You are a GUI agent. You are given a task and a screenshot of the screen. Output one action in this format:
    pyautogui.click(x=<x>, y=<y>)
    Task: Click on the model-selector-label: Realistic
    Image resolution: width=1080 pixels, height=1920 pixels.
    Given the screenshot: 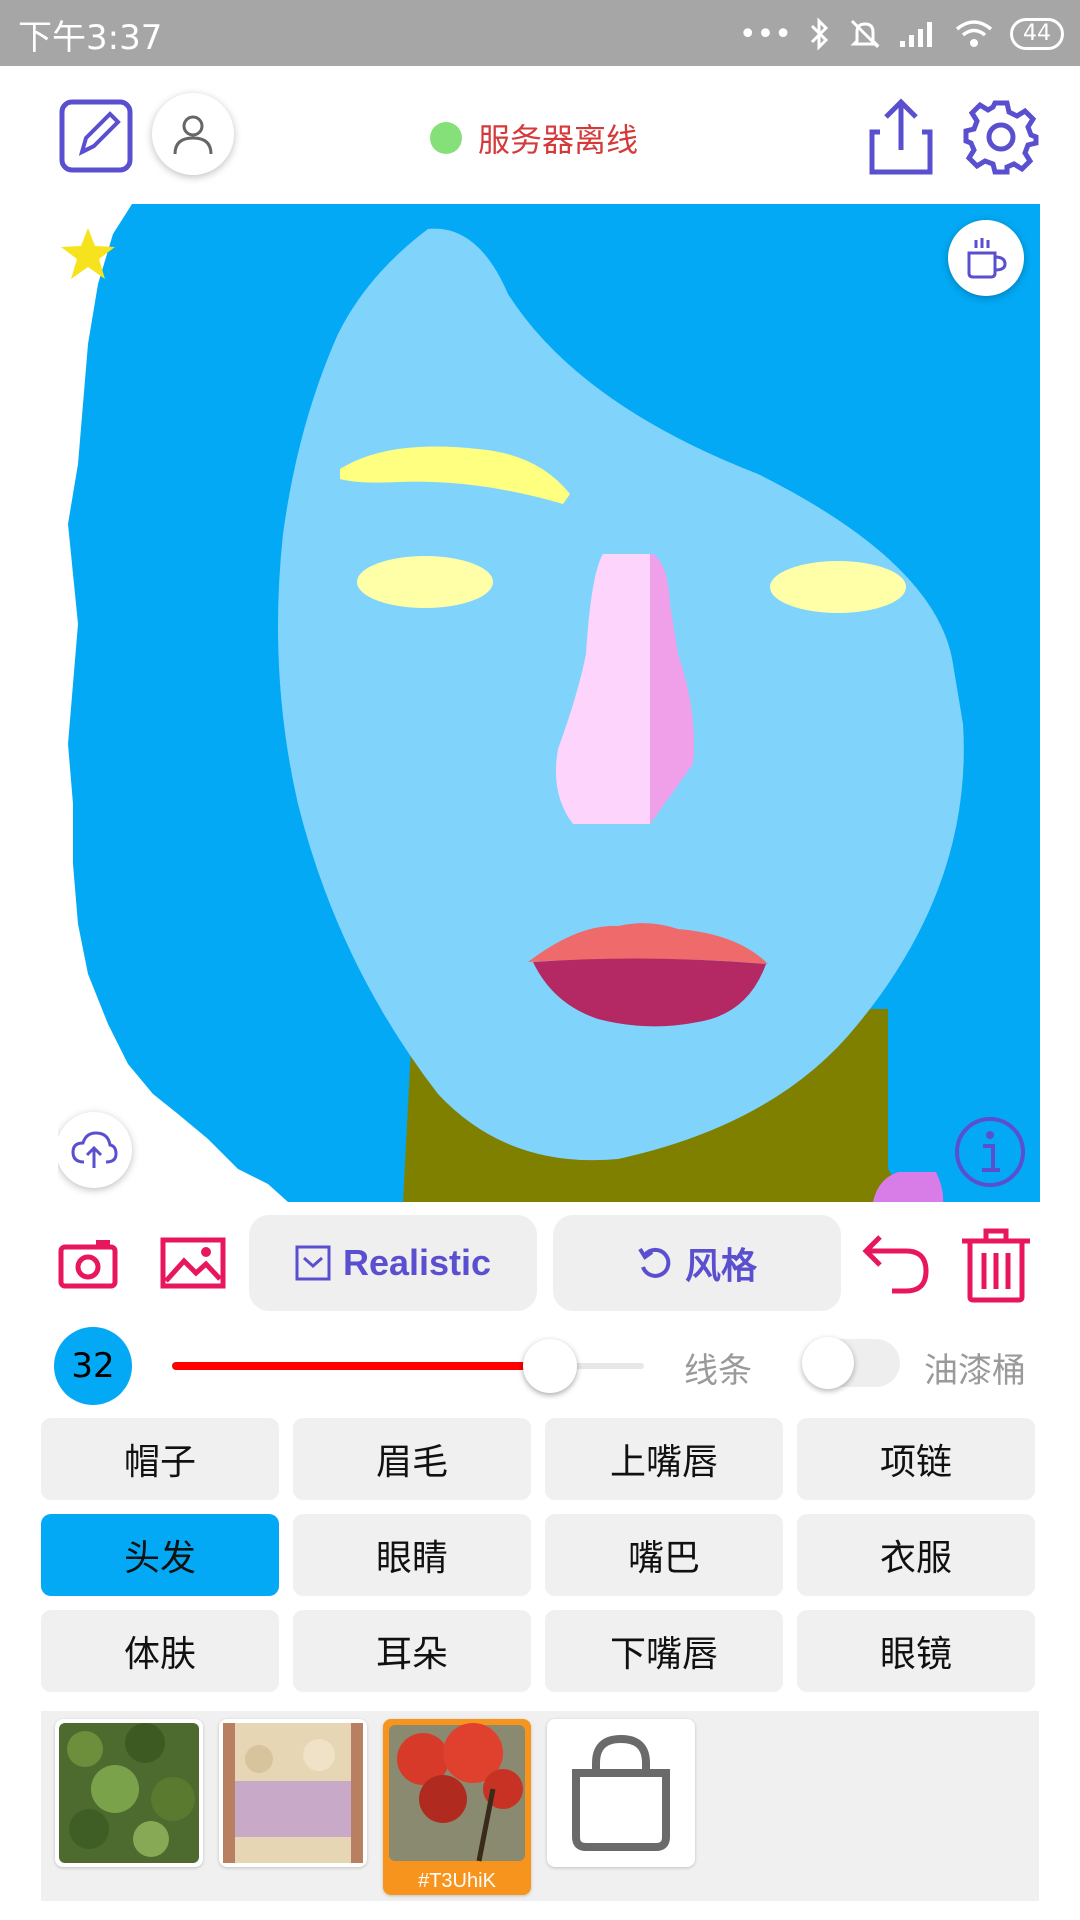 What is the action you would take?
    pyautogui.click(x=417, y=1262)
    